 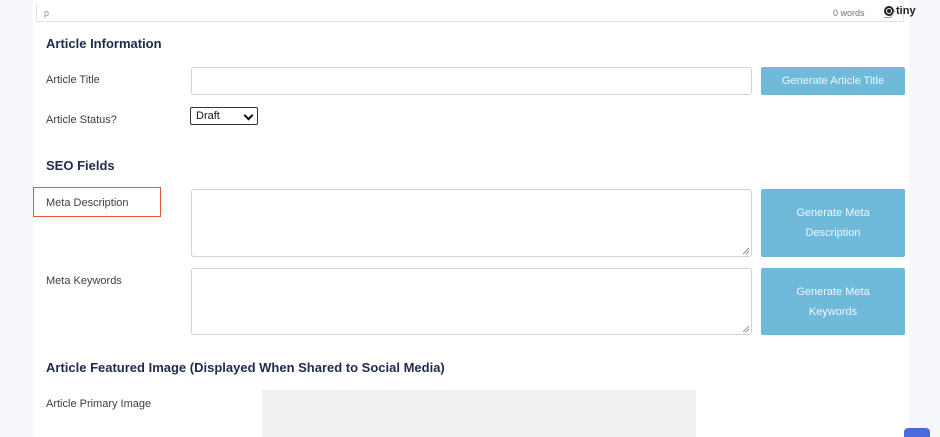 I want to click on chat-widget-tab, so click(x=917, y=432).